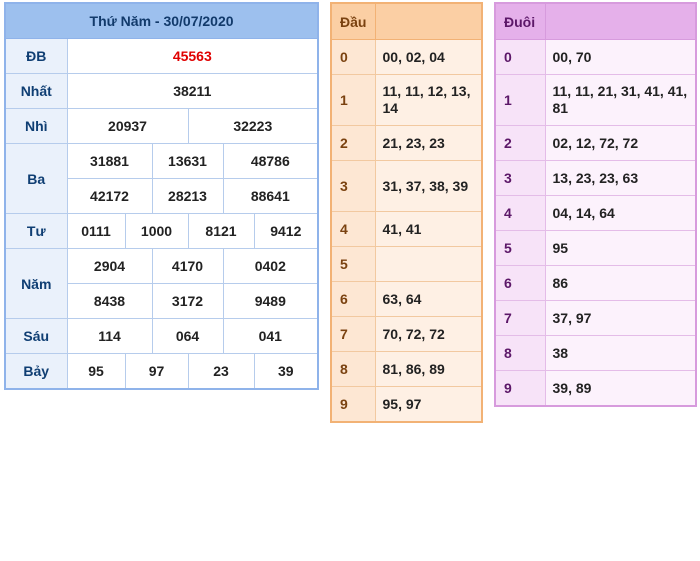 This screenshot has width=700, height=561. I want to click on results-title-row: Thứ Năm - 30/07/2020, so click(161, 20).